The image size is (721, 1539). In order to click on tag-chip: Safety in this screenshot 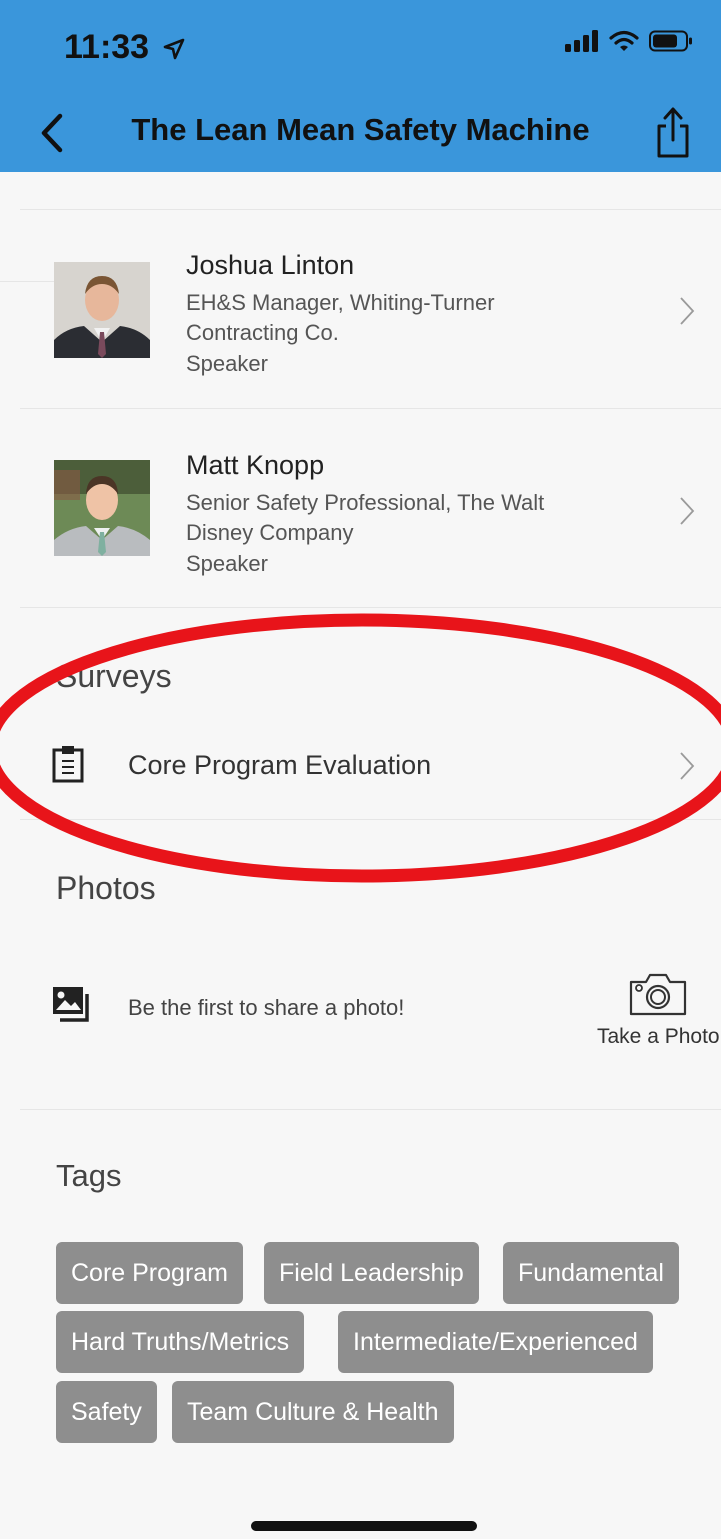, I will do `click(106, 1412)`.